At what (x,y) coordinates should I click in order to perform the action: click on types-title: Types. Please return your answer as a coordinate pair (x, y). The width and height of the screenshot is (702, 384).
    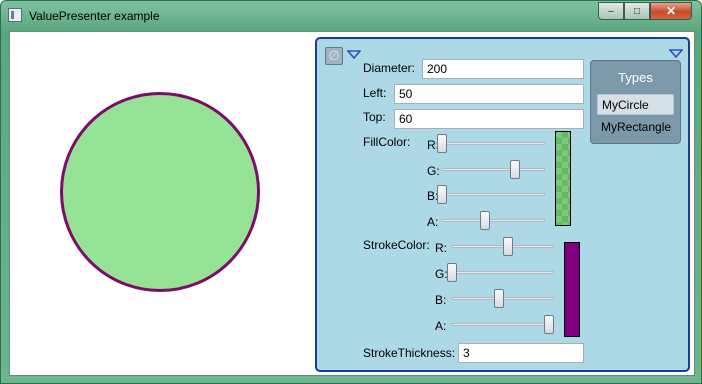
    Looking at the image, I should click on (635, 77).